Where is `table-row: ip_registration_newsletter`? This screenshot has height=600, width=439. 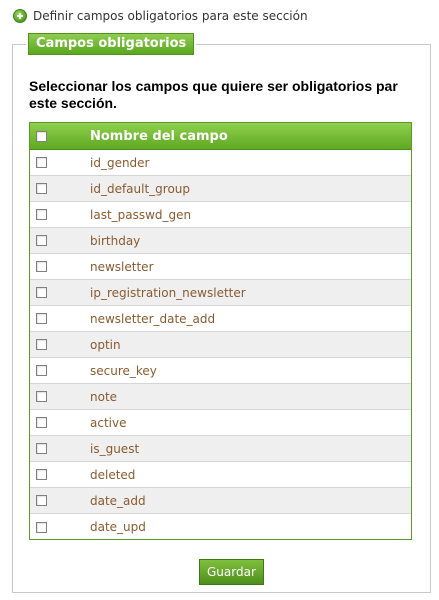
table-row: ip_registration_newsletter is located at coordinates (220, 293).